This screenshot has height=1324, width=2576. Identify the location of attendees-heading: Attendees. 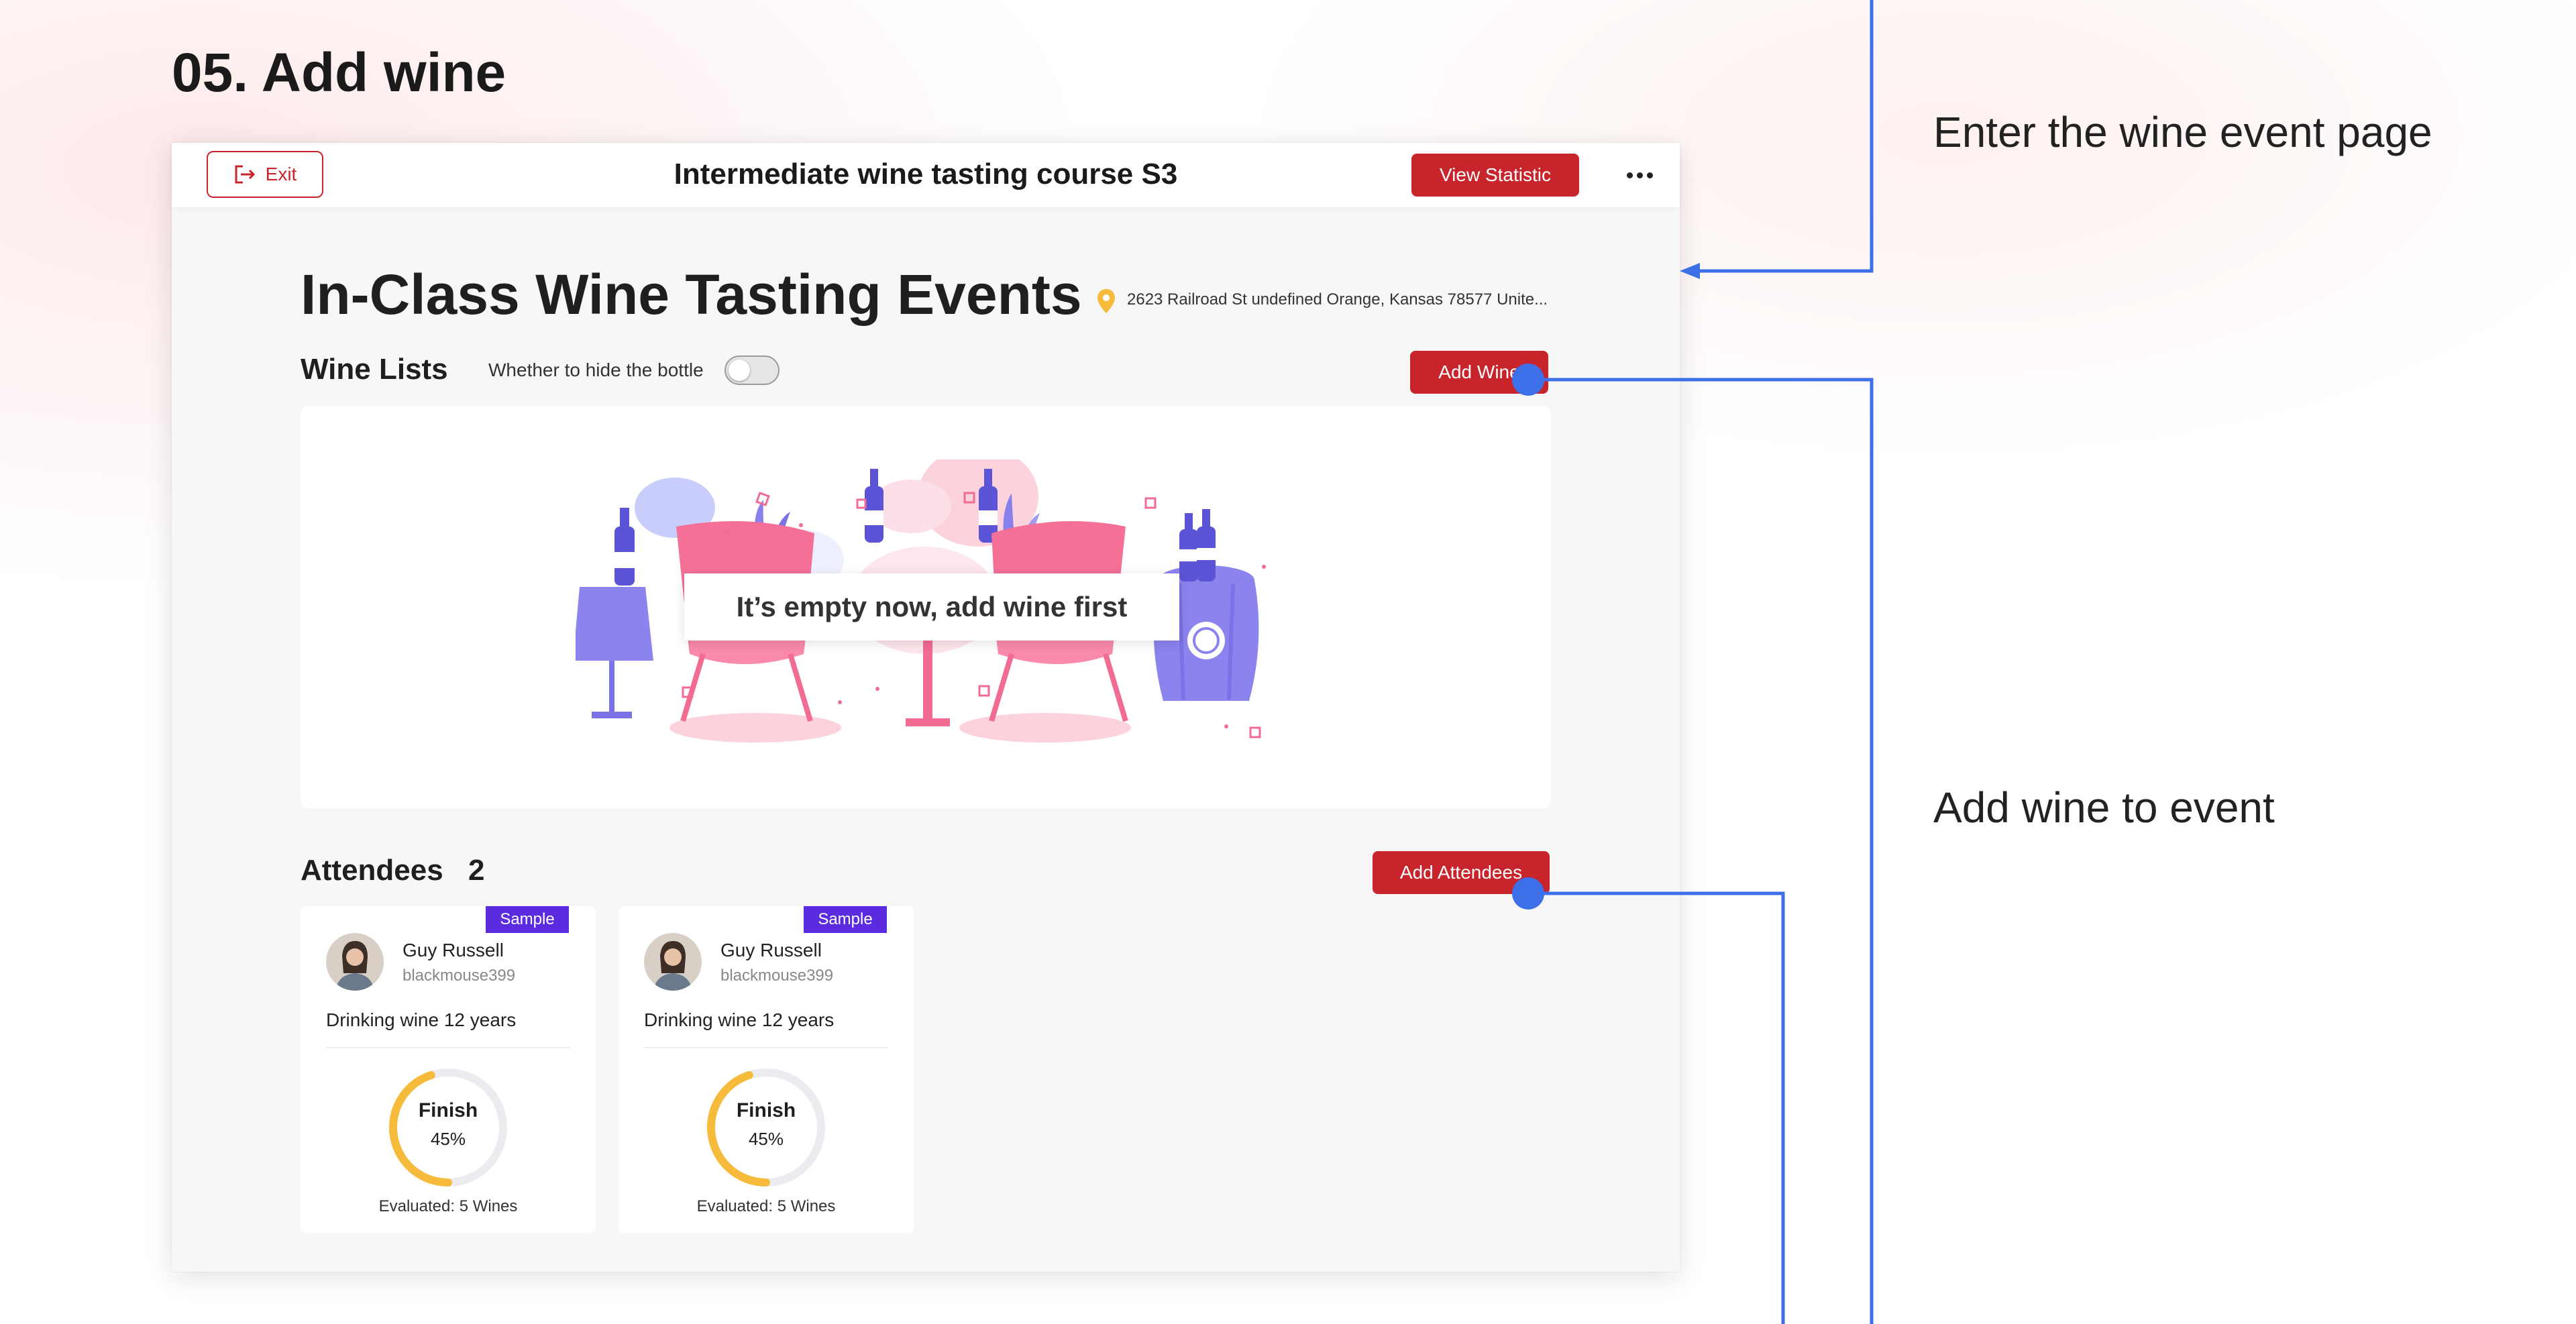
(372, 870).